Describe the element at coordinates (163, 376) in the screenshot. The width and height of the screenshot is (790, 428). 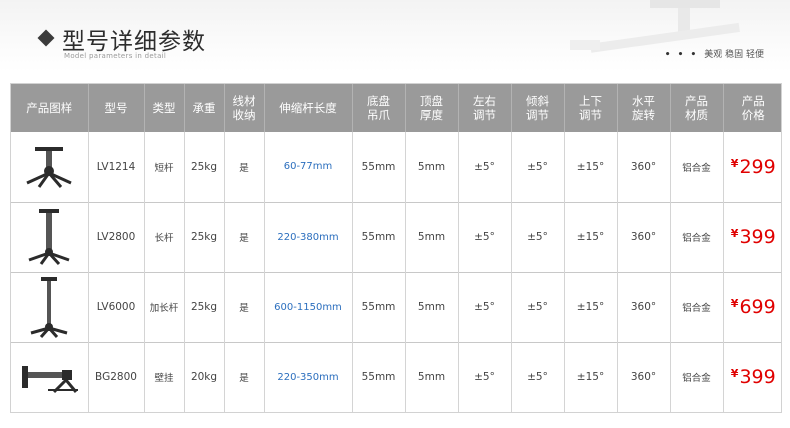
I see `type-cell: 壁挂` at that location.